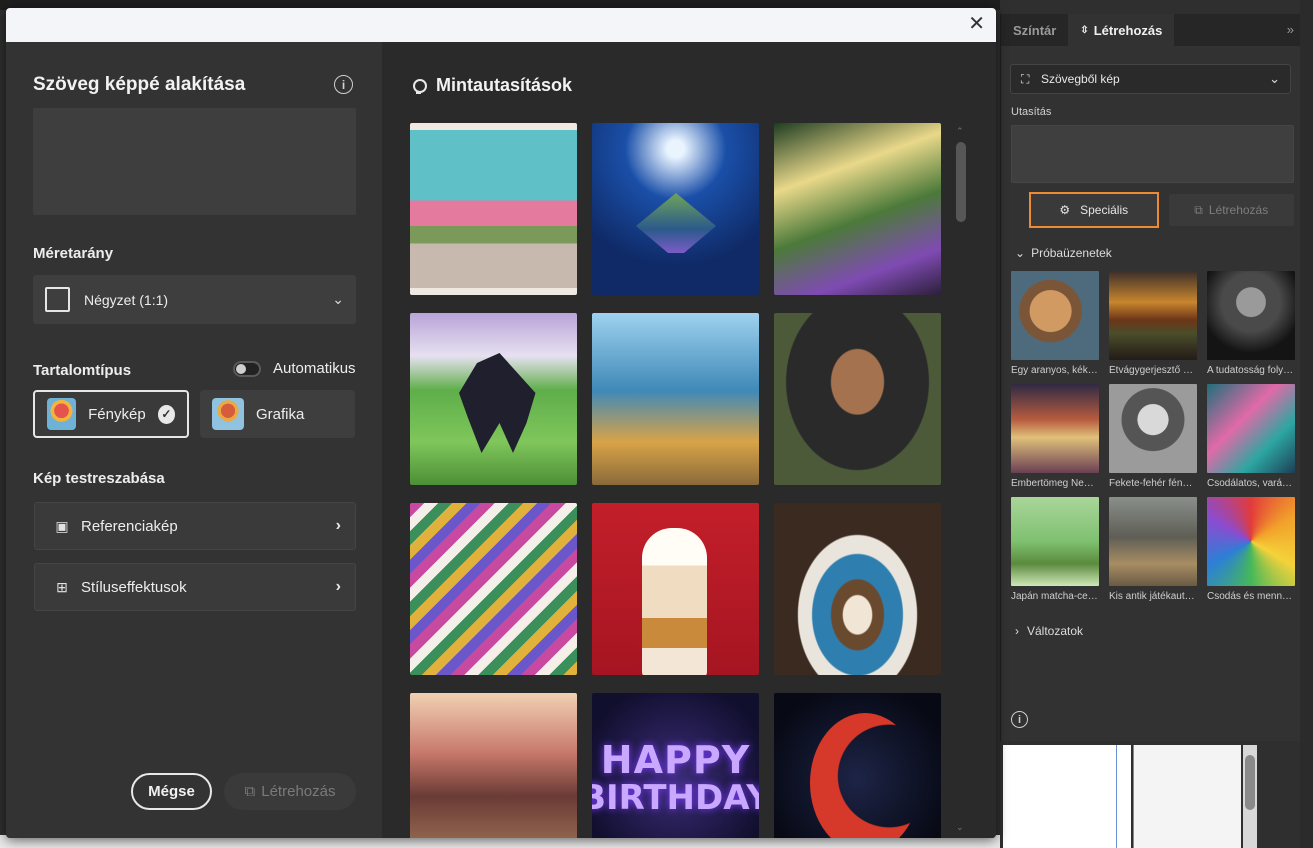 The image size is (1313, 848). I want to click on unicorn-shape, so click(497, 403).